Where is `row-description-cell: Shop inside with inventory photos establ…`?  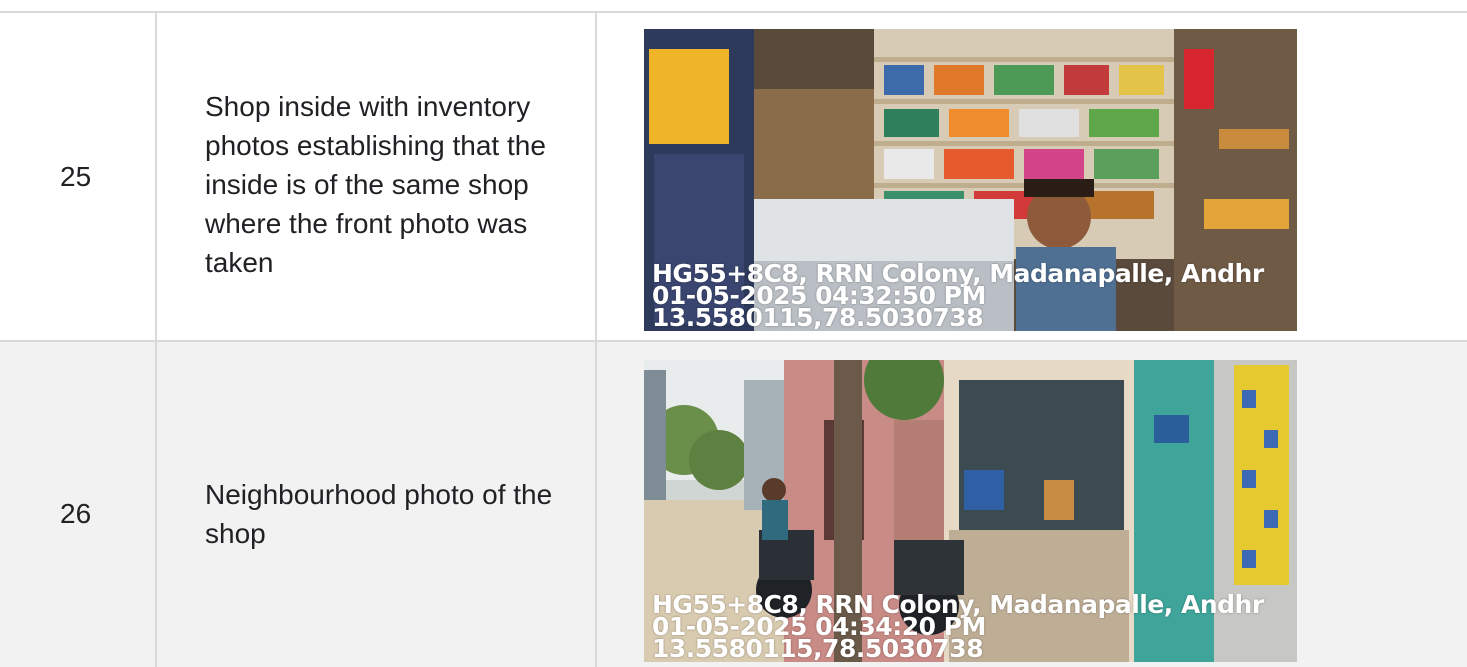
row-description-cell: Shop inside with inventory photos establ… is located at coordinates (377, 177).